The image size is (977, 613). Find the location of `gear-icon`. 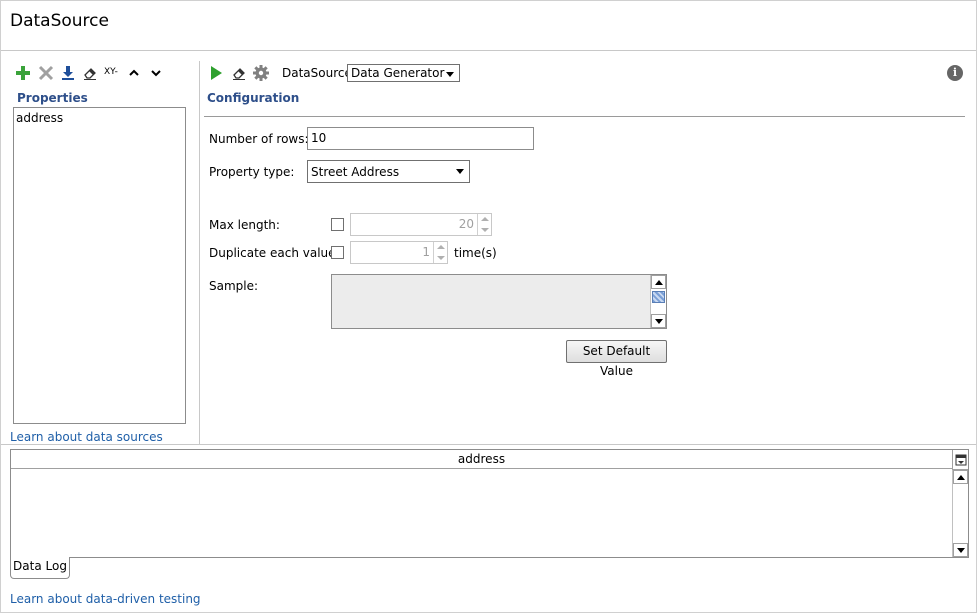

gear-icon is located at coordinates (261, 73).